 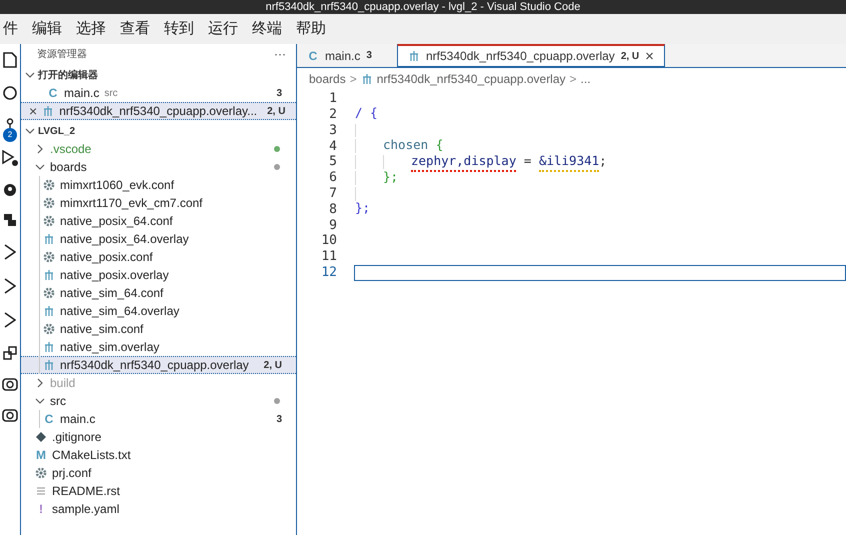 I want to click on tree-item-selected: × nrf5340dk_nrf5340_cpuapp.overlay... 2, U, so click(x=158, y=111).